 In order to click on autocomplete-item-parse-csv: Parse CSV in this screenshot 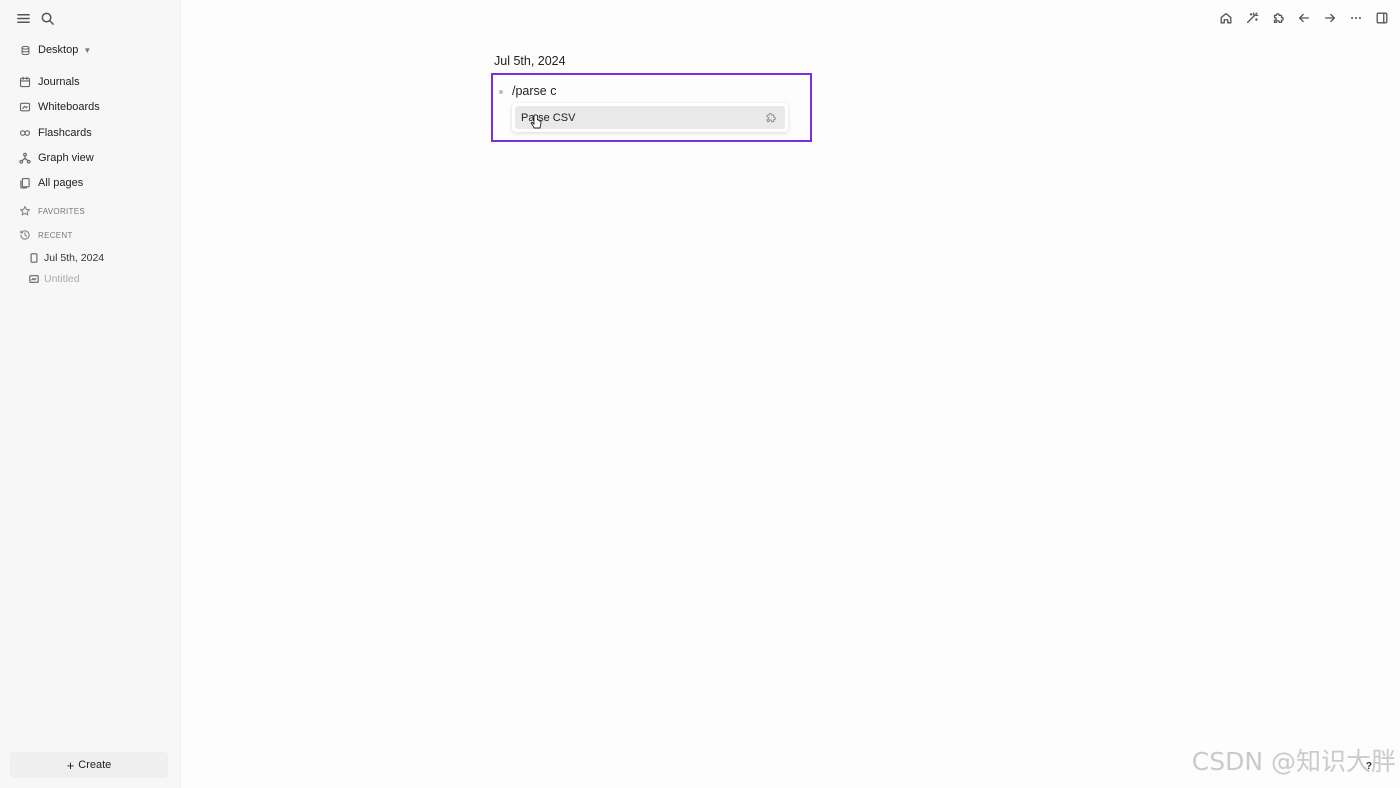, I will do `click(650, 117)`.